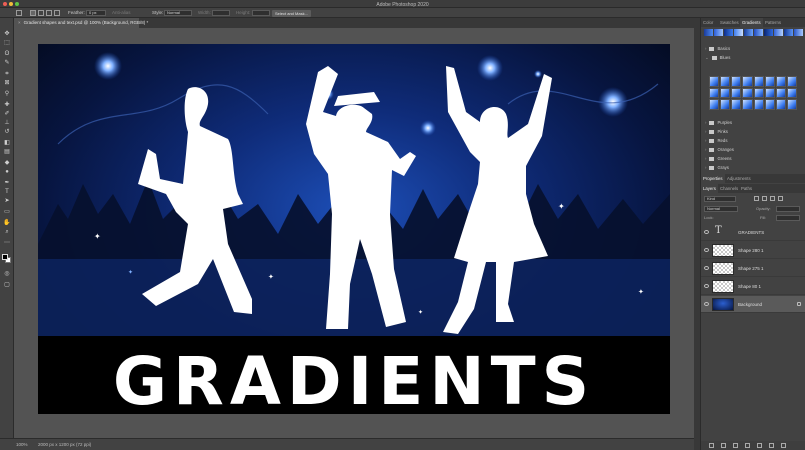 This screenshot has height=450, width=805. What do you see at coordinates (783, 445) in the screenshot?
I see `trash-icon` at bounding box center [783, 445].